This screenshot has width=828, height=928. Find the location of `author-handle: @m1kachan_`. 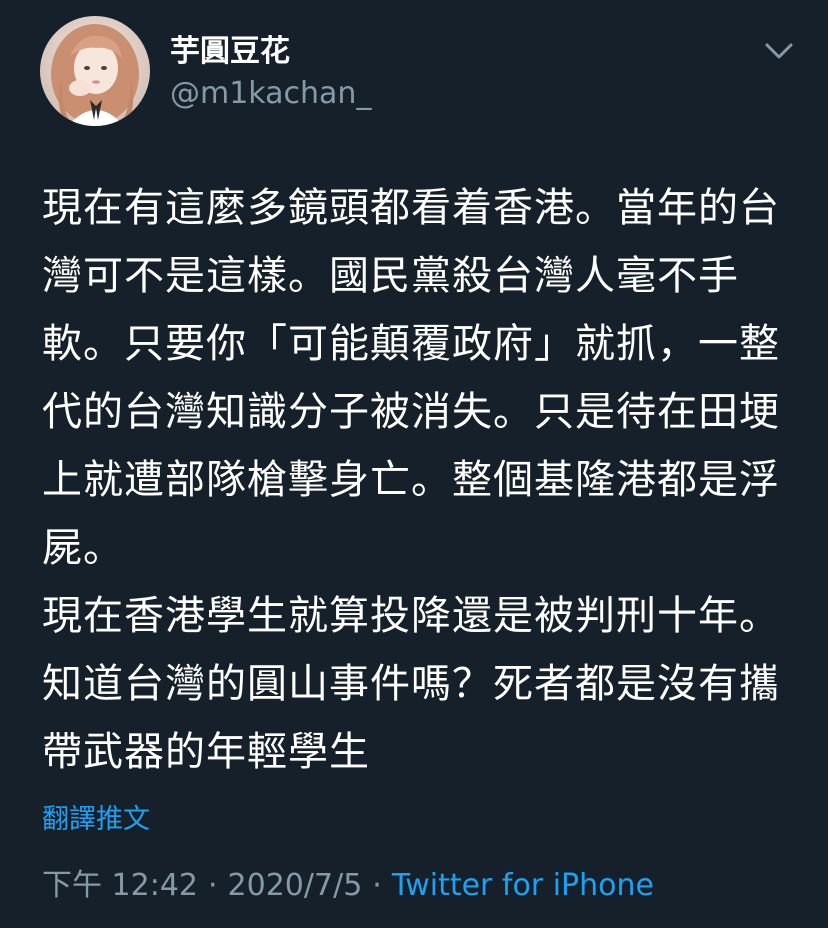

author-handle: @m1kachan_ is located at coordinates (270, 94).